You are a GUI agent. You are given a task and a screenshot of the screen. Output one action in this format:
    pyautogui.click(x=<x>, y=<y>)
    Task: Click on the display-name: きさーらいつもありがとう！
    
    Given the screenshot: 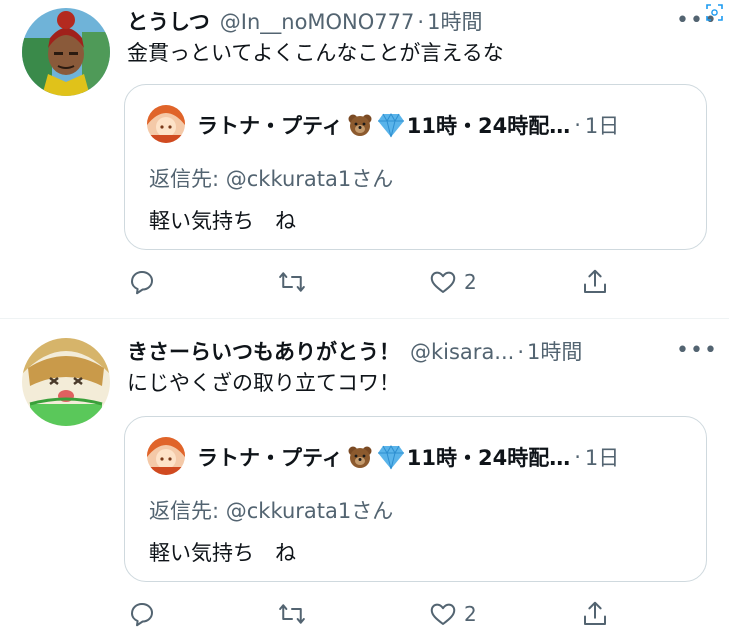 What is the action you would take?
    pyautogui.click(x=263, y=351)
    